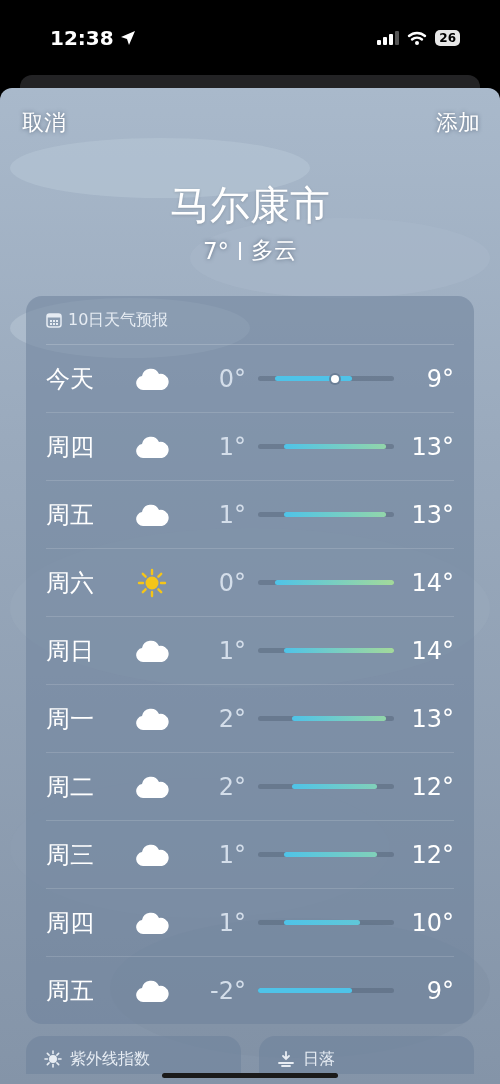 The height and width of the screenshot is (1084, 500). I want to click on current-temperature-dot, so click(334, 378).